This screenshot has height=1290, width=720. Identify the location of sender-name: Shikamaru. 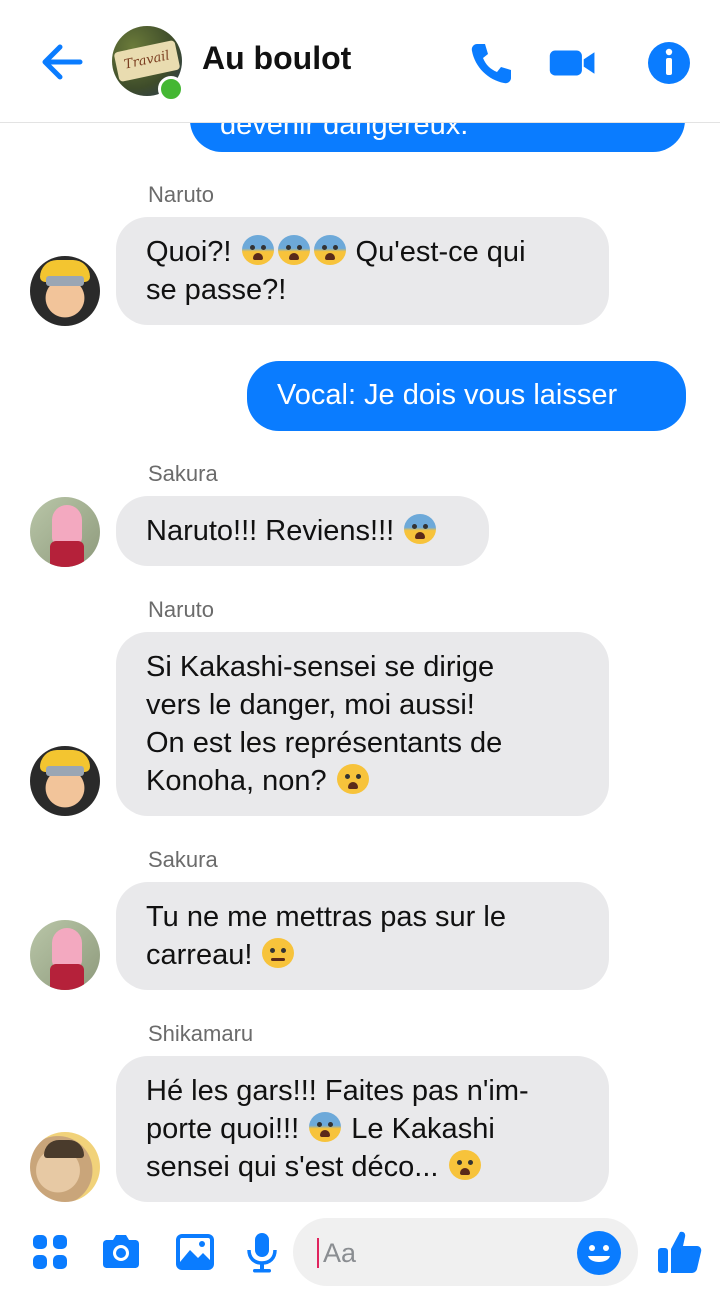
(201, 1033).